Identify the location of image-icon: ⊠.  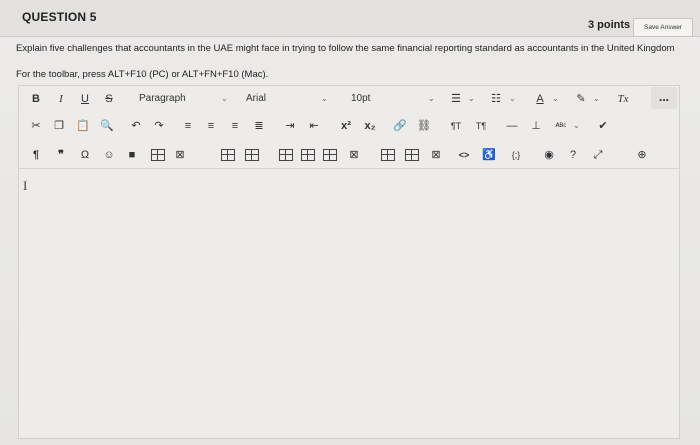
(180, 155).